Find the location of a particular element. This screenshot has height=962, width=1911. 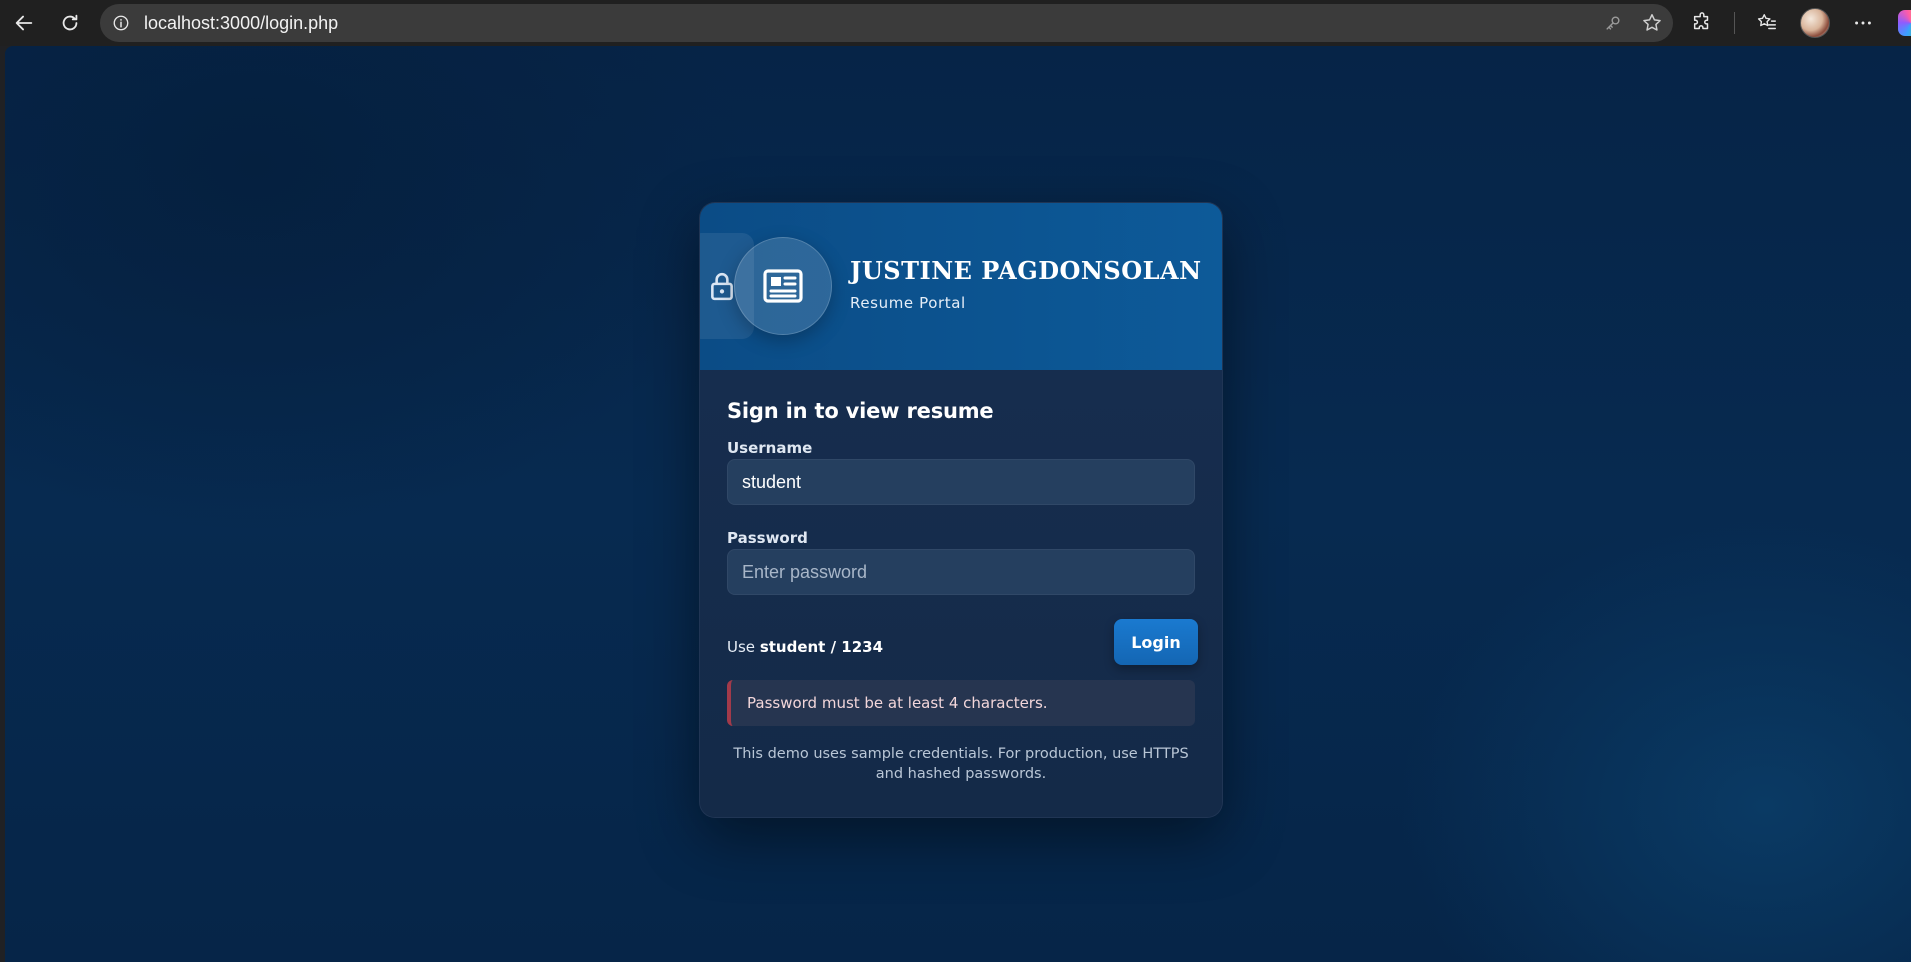

more-dots-icon is located at coordinates (1863, 23).